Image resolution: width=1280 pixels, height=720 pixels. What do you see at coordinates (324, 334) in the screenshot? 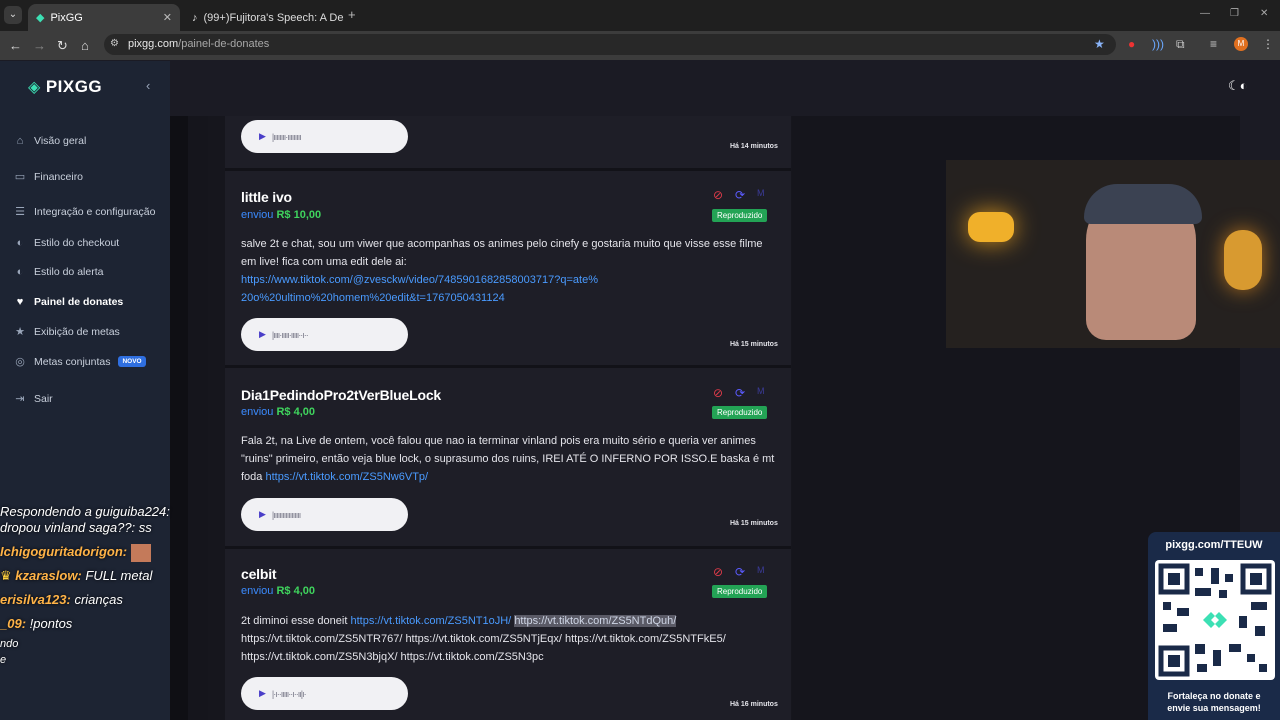
I see `audio-player: ▶ |ıııı·ııııı·ııııı··ı··` at bounding box center [324, 334].